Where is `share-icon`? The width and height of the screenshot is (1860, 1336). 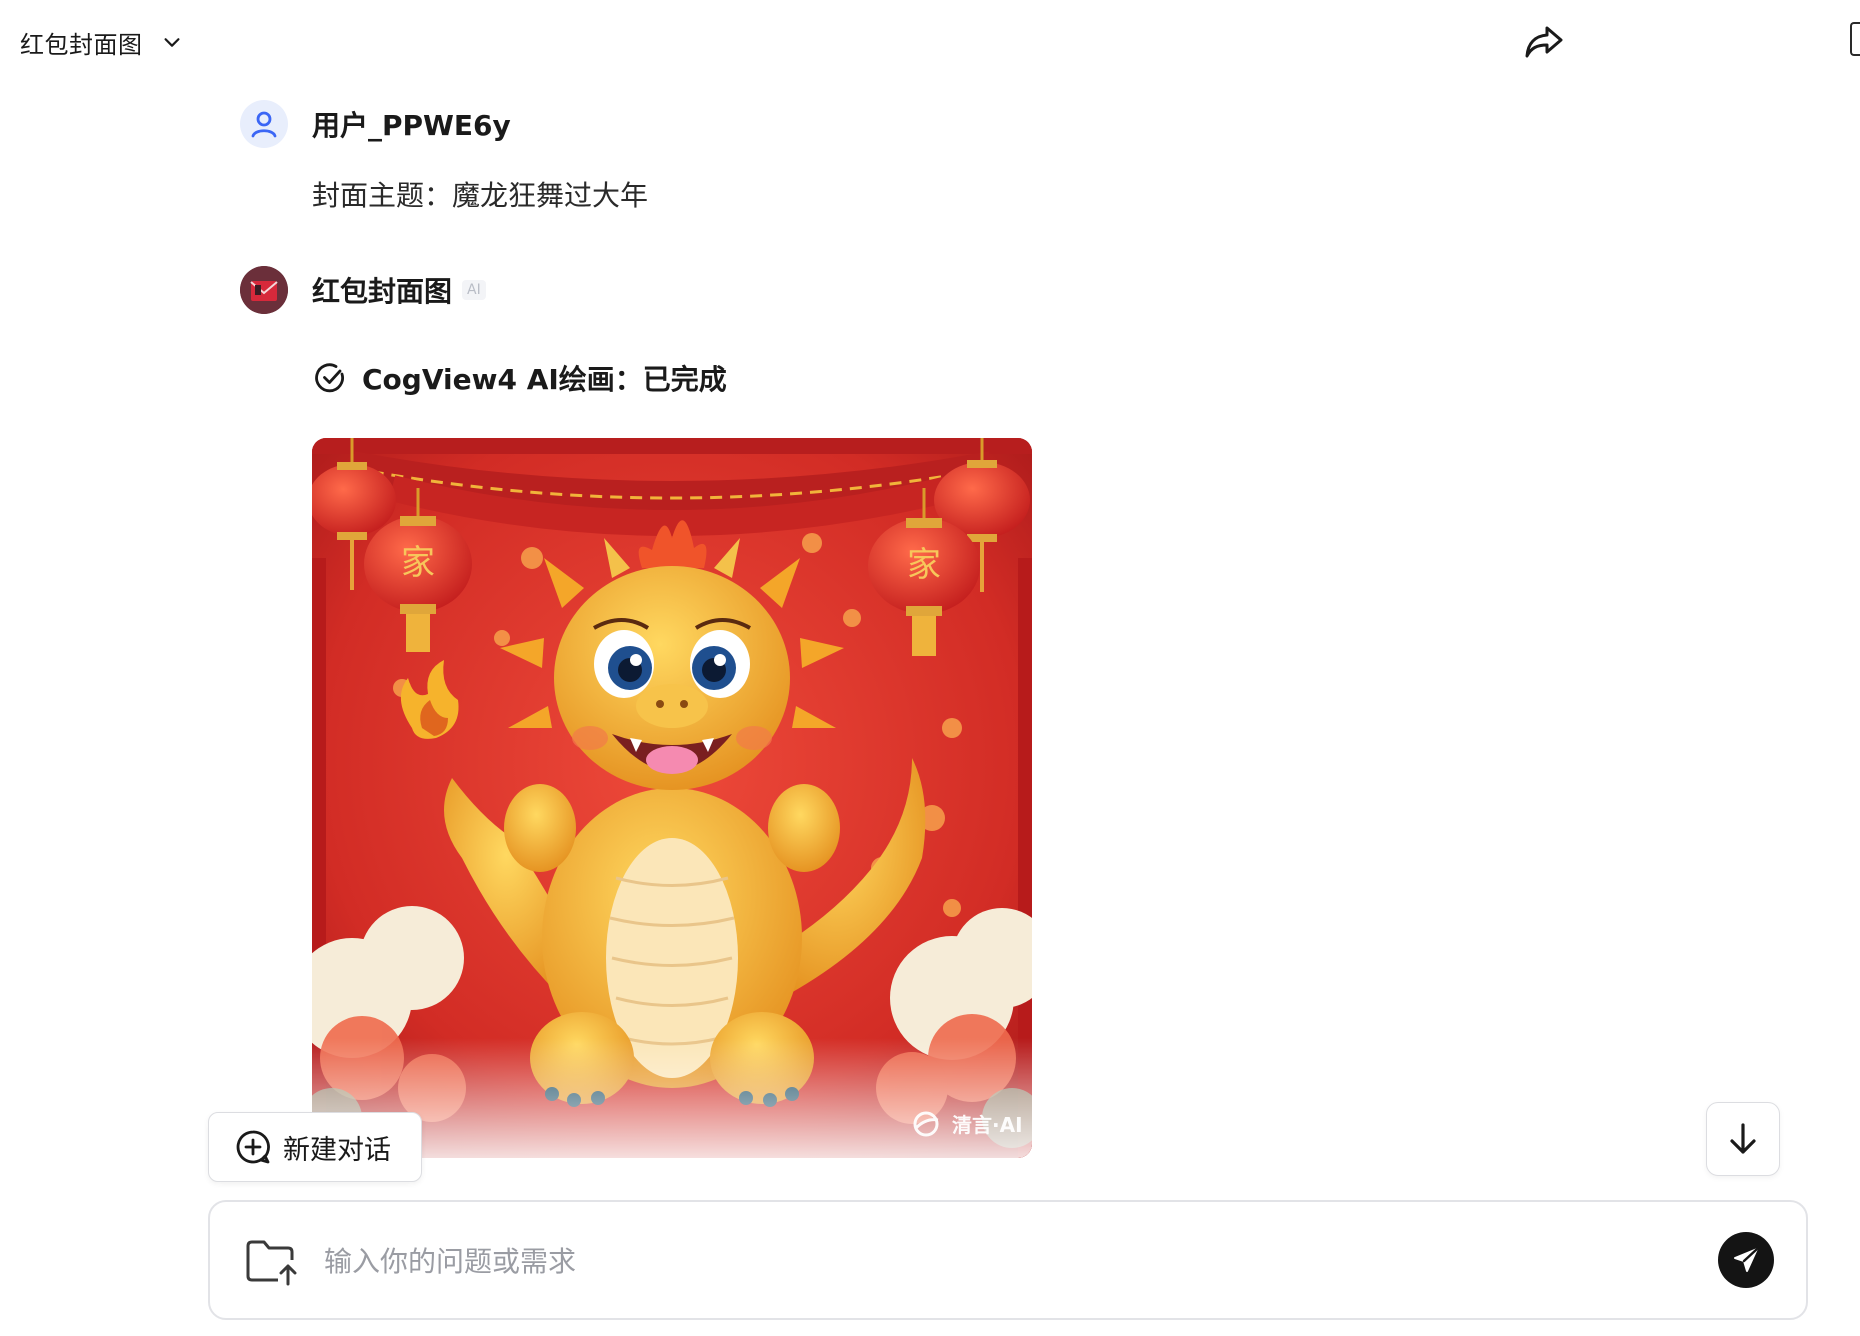 share-icon is located at coordinates (1544, 42).